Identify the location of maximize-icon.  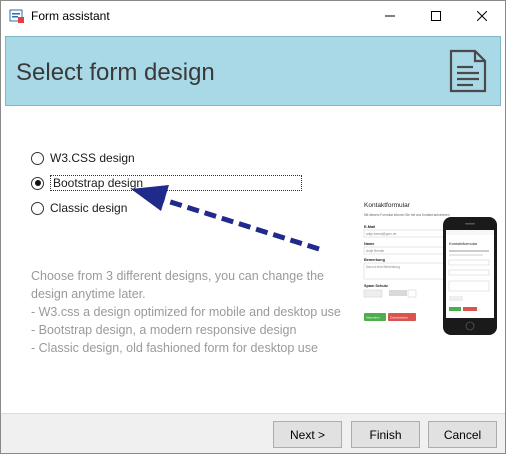
(436, 16).